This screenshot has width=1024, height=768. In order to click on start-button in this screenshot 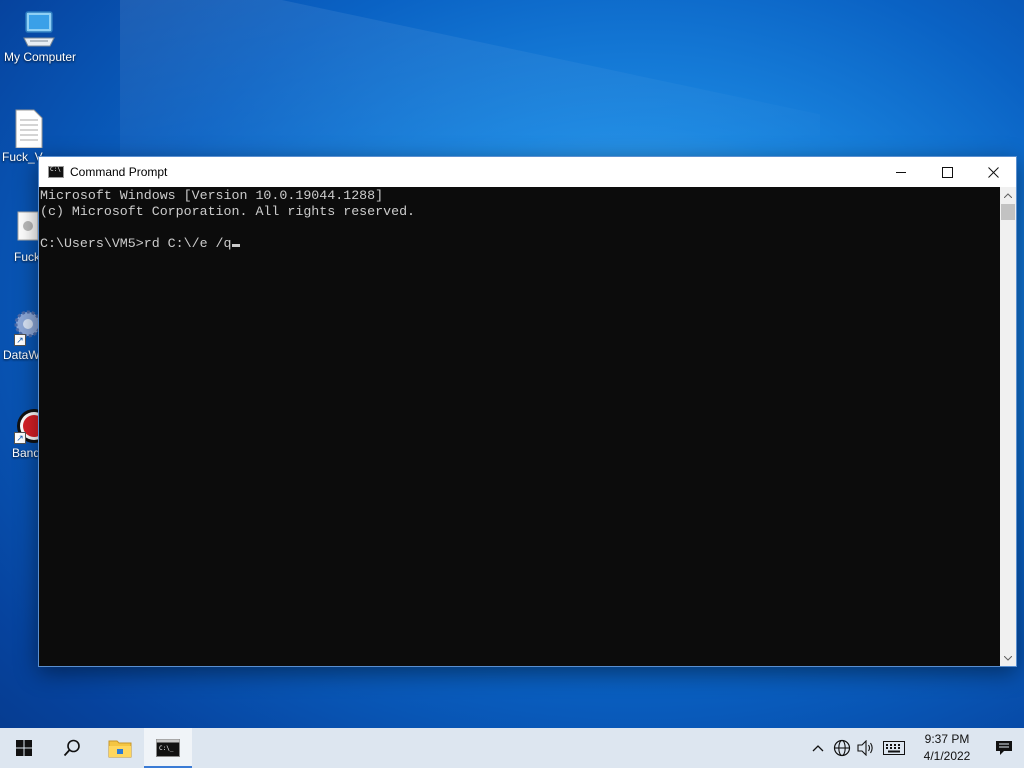, I will do `click(24, 748)`.